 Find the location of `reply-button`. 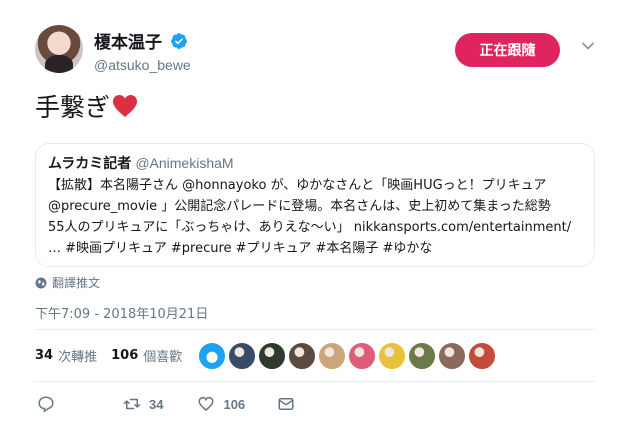

reply-button is located at coordinates (50, 404).